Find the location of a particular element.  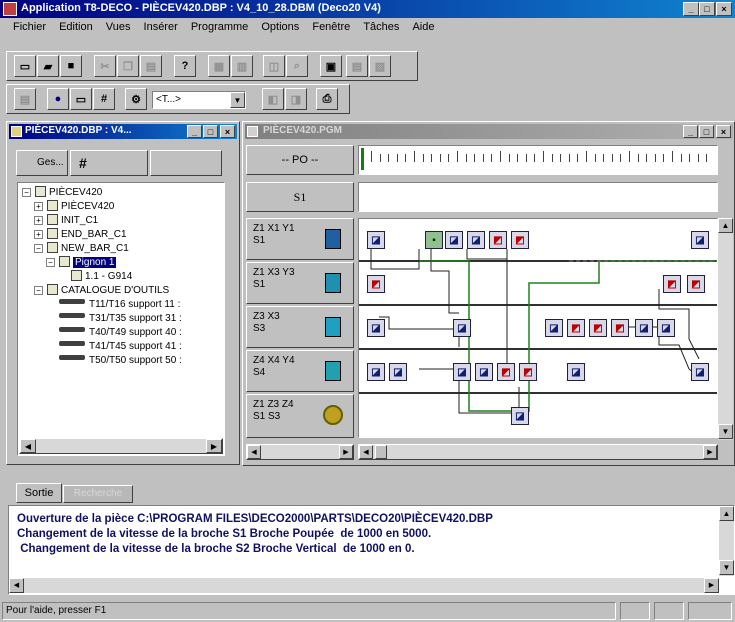

program-minimize-button: _ is located at coordinates (690, 131).